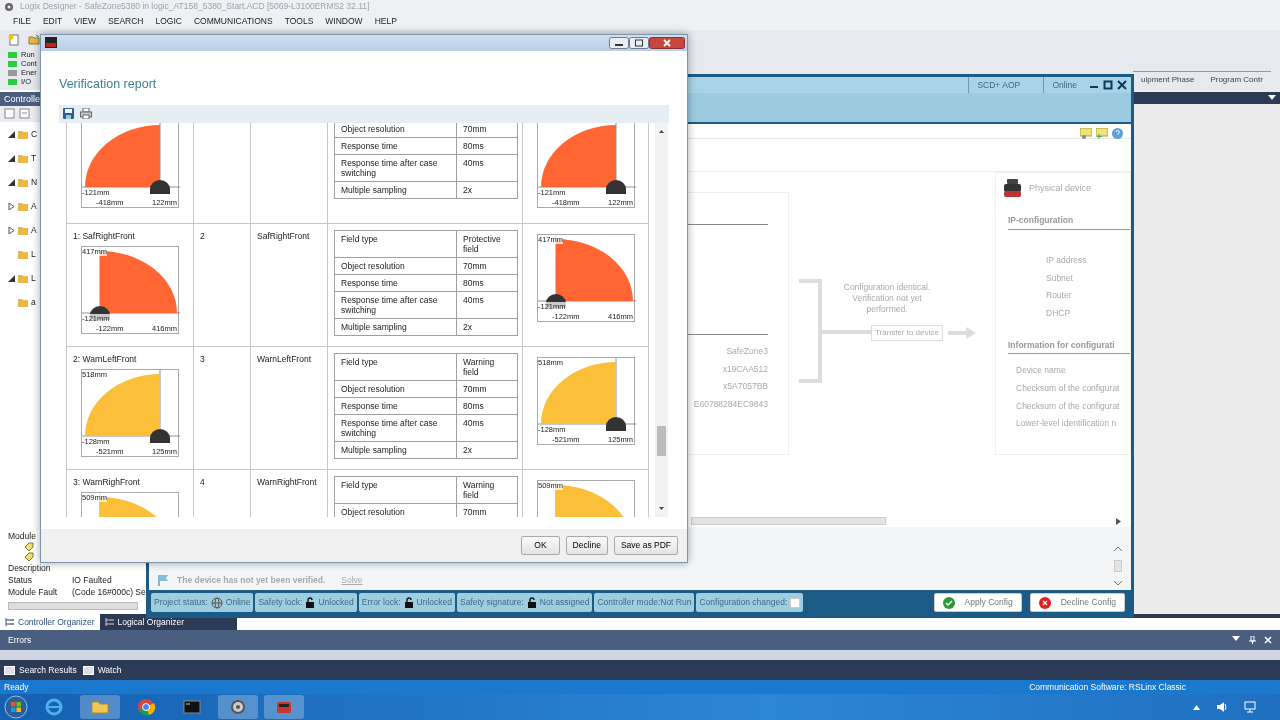  What do you see at coordinates (1222, 707) in the screenshot?
I see `speaker-icon` at bounding box center [1222, 707].